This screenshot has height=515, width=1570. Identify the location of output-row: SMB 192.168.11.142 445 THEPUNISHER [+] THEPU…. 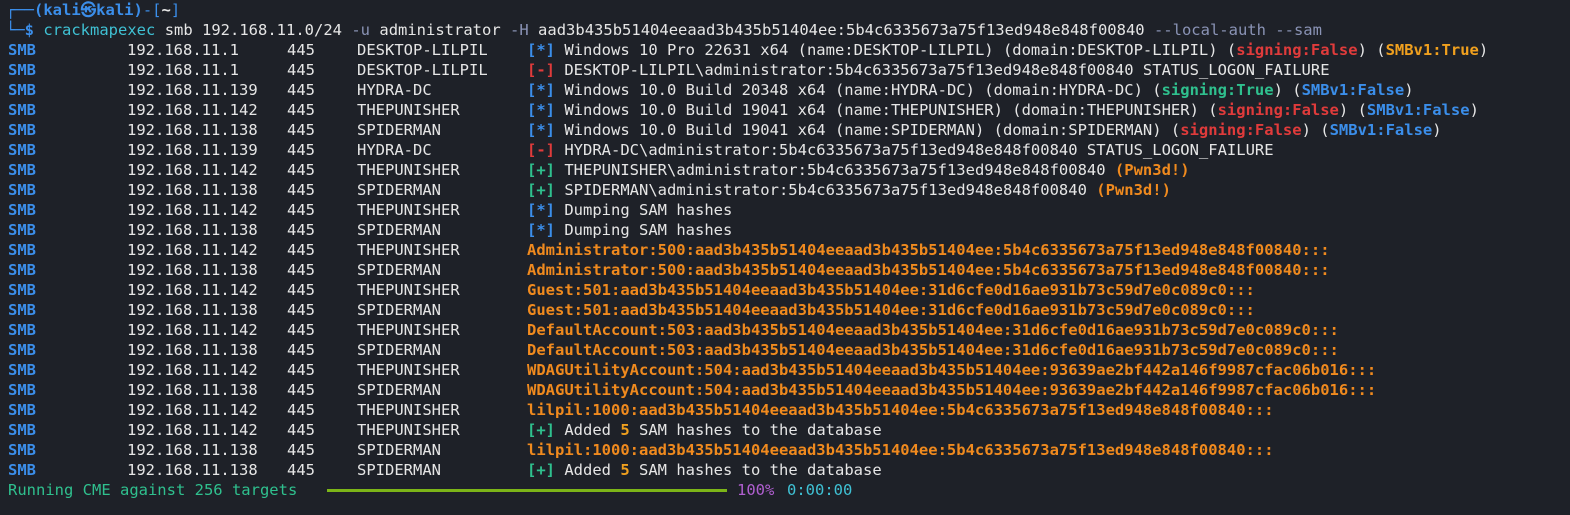
(788, 170).